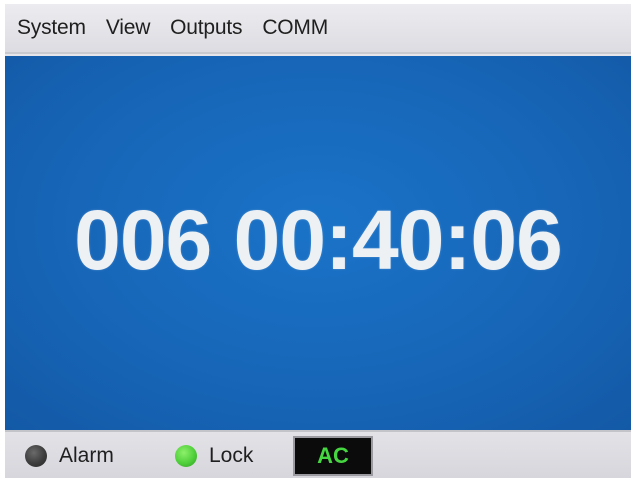  I want to click on menu-comm: COMM, so click(295, 28).